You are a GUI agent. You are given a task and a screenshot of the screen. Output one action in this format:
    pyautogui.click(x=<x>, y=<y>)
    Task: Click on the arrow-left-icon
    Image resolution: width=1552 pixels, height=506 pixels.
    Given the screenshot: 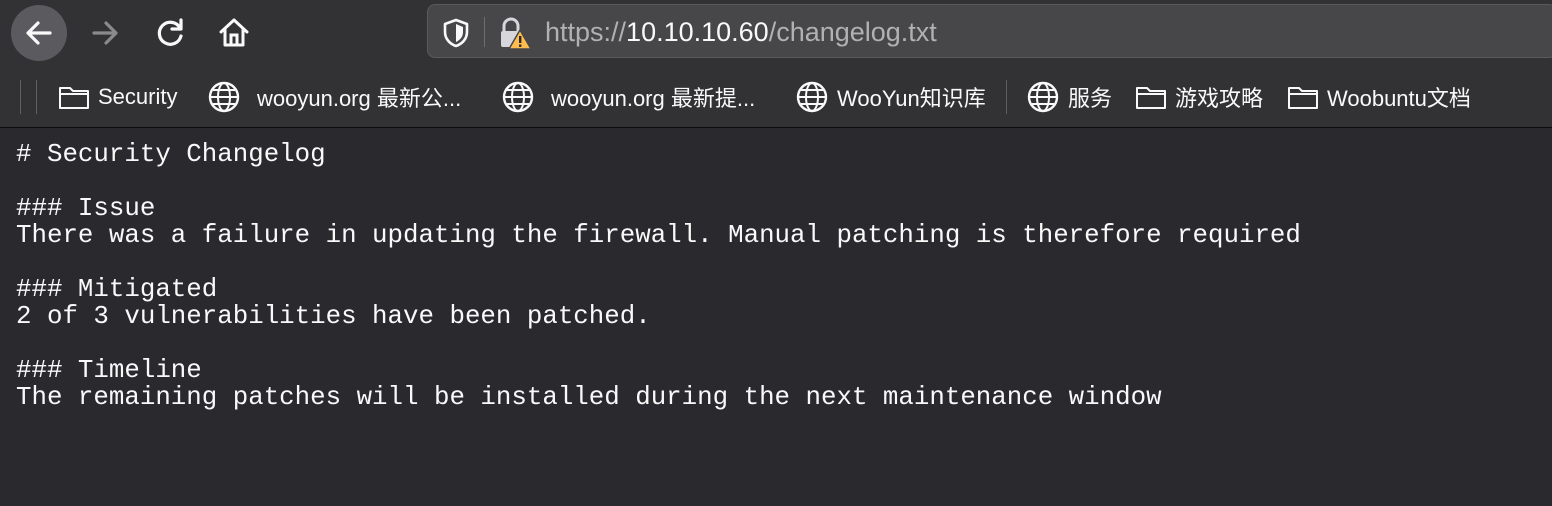 What is the action you would take?
    pyautogui.click(x=39, y=33)
    